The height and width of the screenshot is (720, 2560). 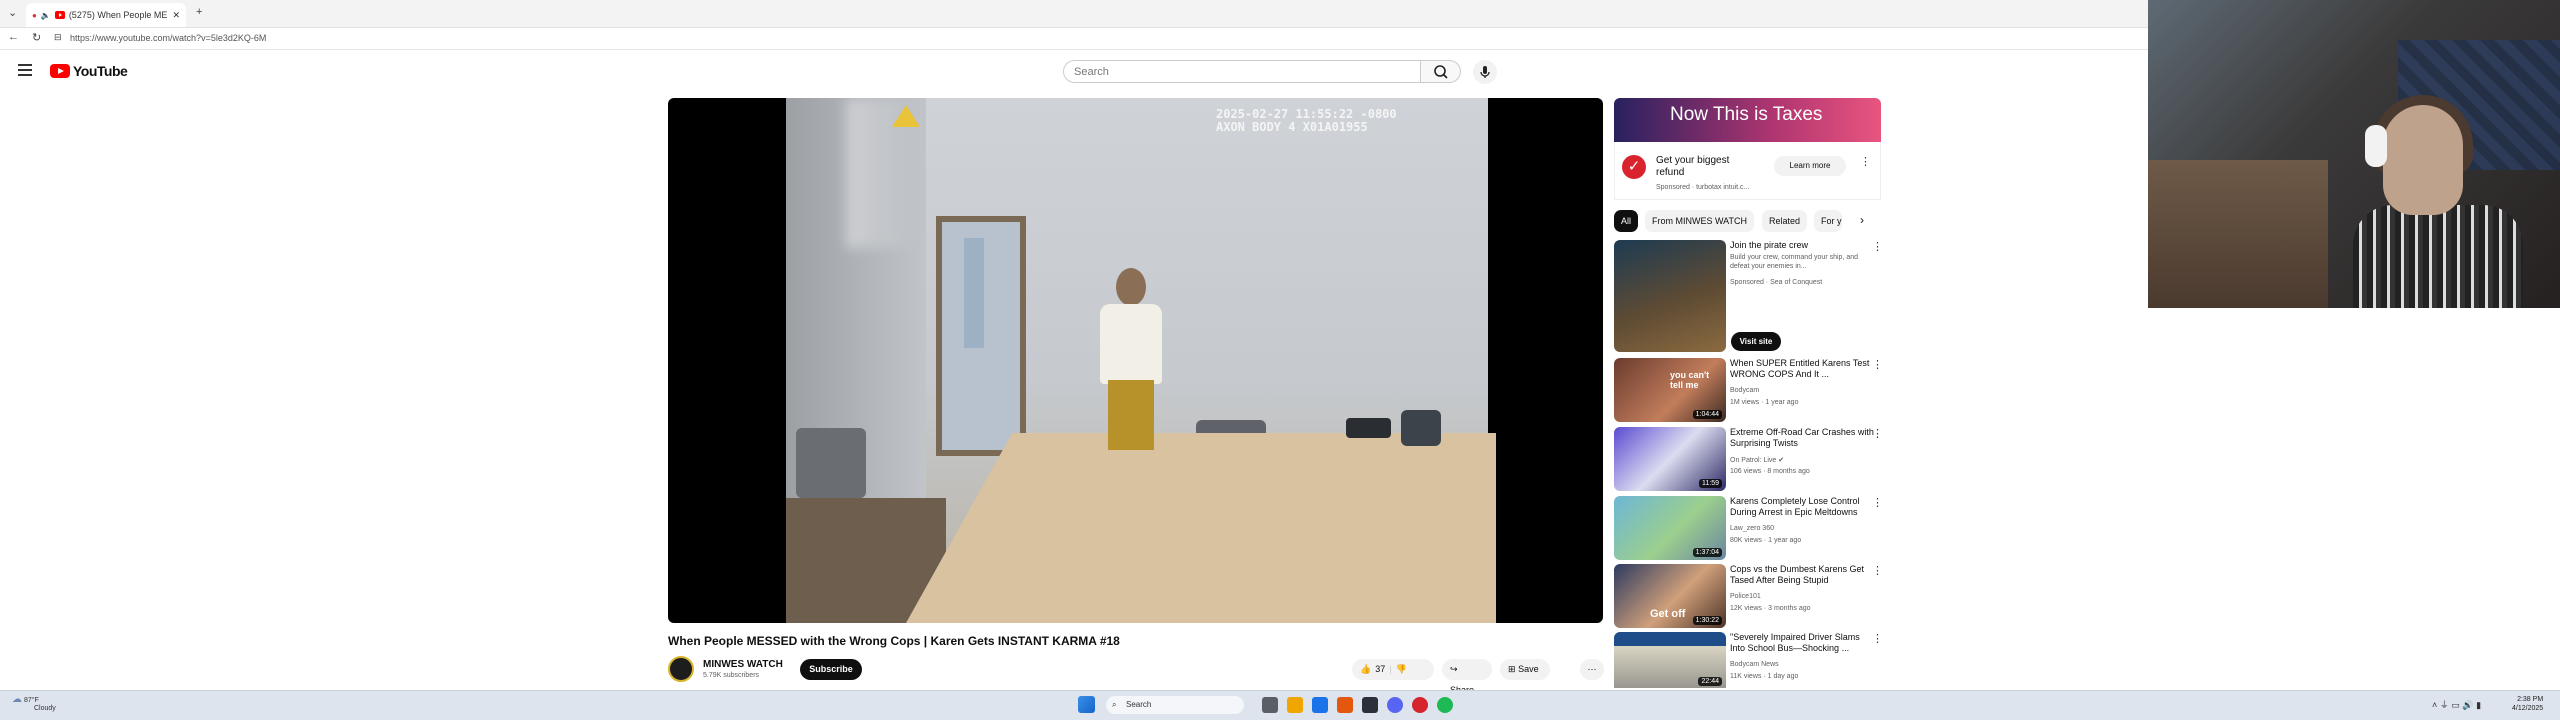 I want to click on microphone-icon, so click(x=1485, y=72).